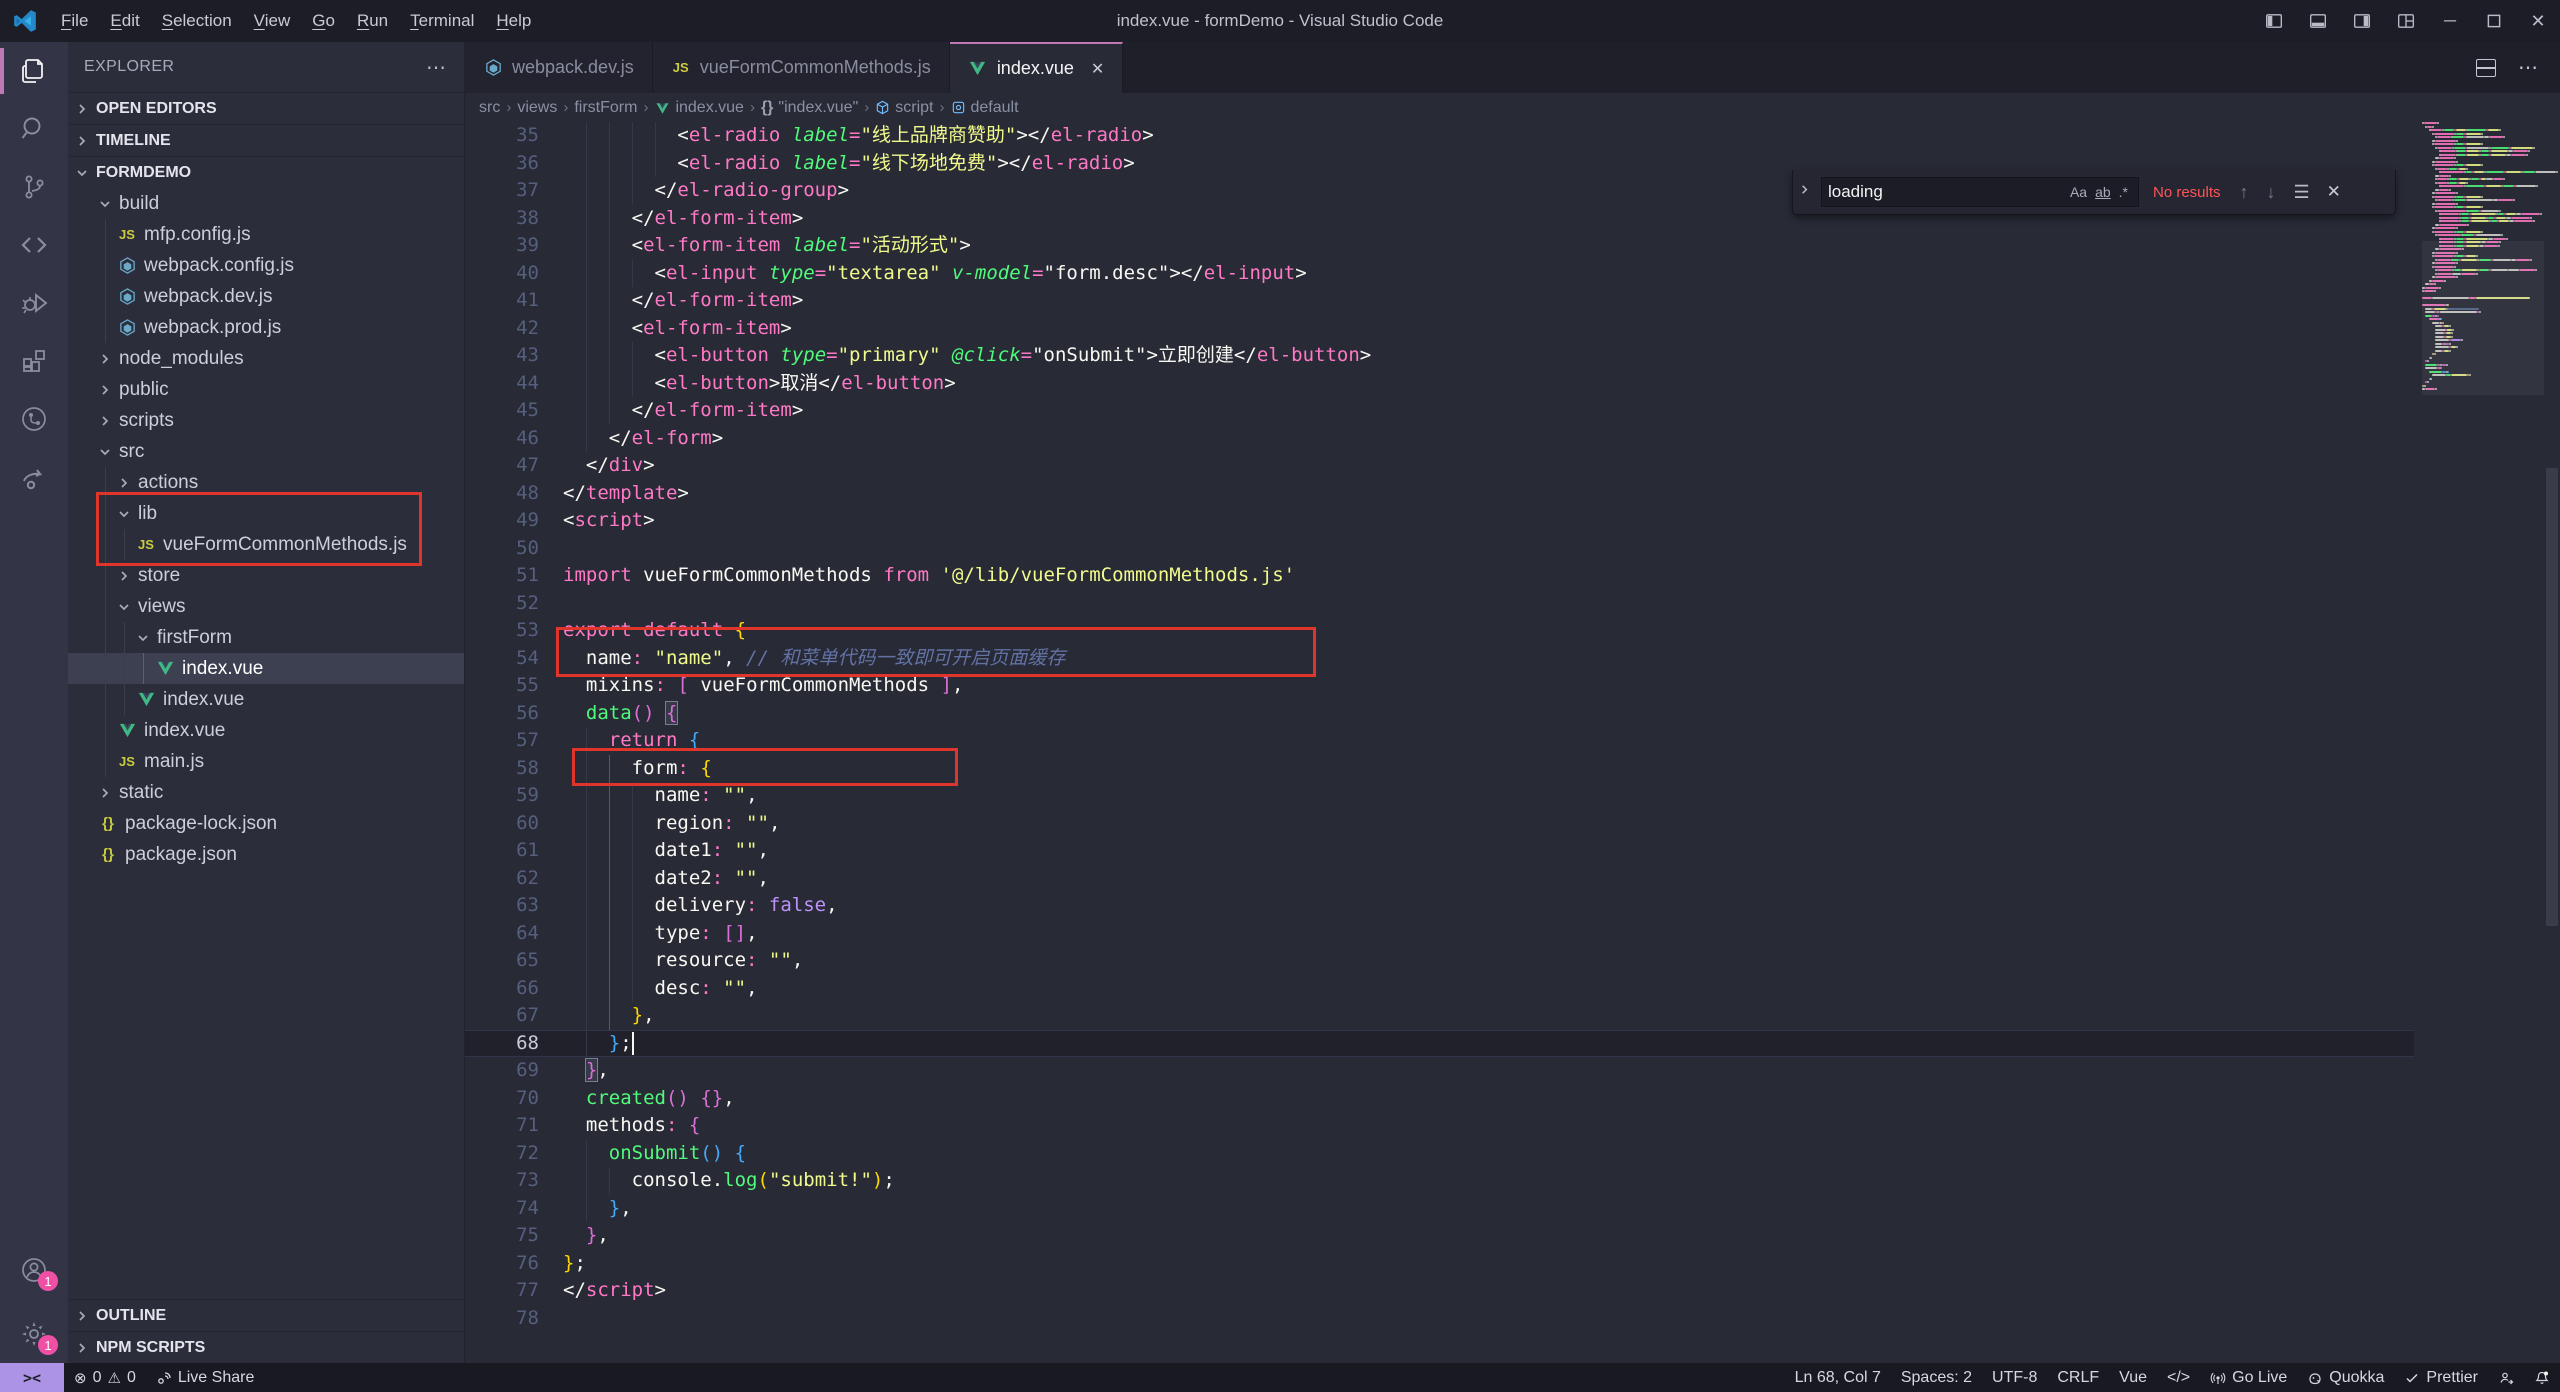 This screenshot has width=2560, height=1392. What do you see at coordinates (34, 245) in the screenshot?
I see `code-loop-icon` at bounding box center [34, 245].